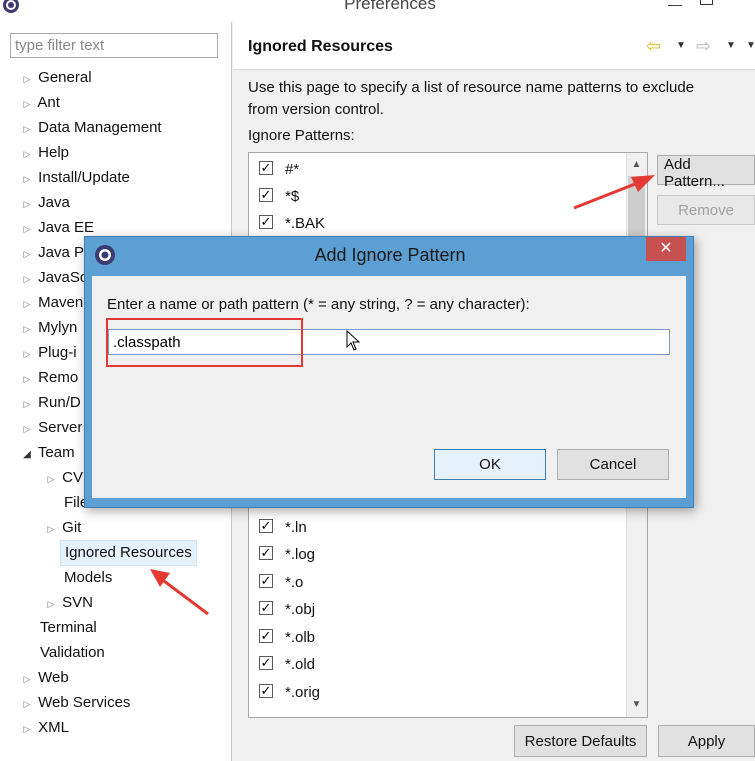 This screenshot has height=761, width=755. What do you see at coordinates (179, 592) in the screenshot?
I see `annotation-arrow-ignored-resources` at bounding box center [179, 592].